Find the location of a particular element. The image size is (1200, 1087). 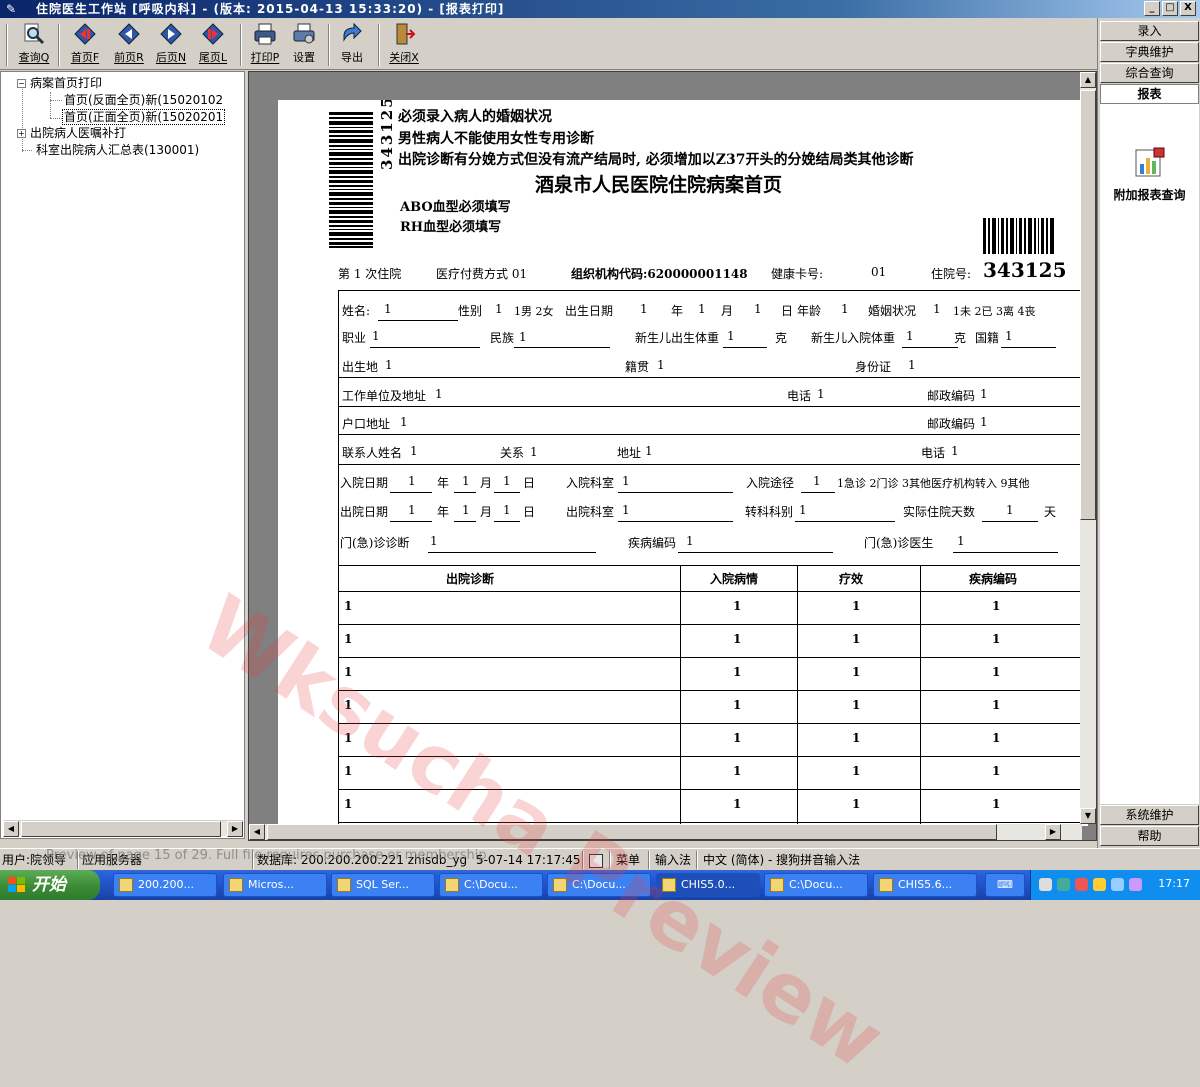

scroll-up-icon: ▲ is located at coordinates (1088, 80).